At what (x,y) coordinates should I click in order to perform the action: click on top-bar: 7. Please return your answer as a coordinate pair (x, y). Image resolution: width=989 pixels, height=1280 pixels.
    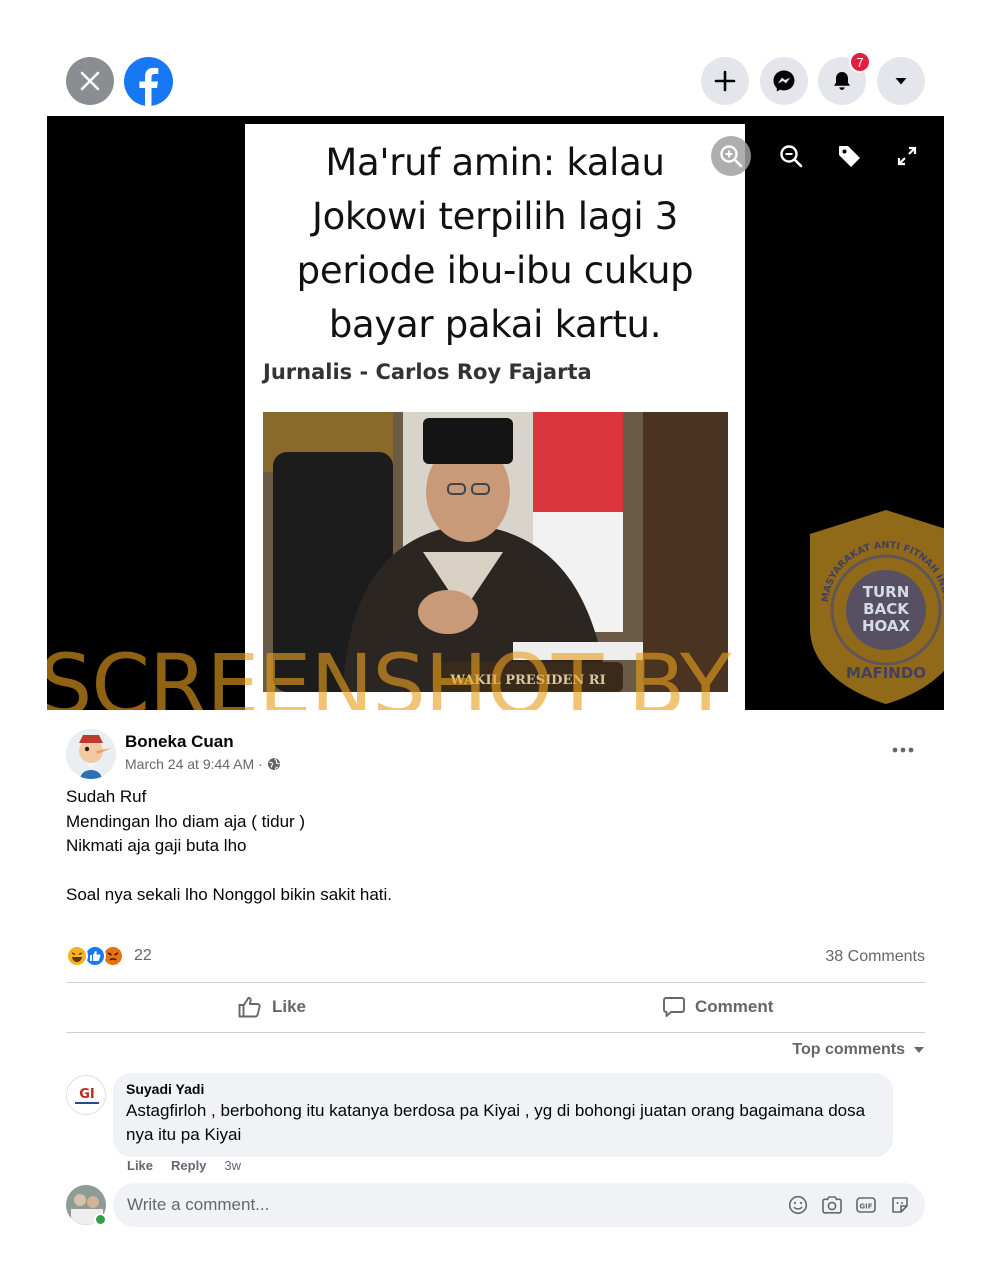
    Looking at the image, I should click on (495, 80).